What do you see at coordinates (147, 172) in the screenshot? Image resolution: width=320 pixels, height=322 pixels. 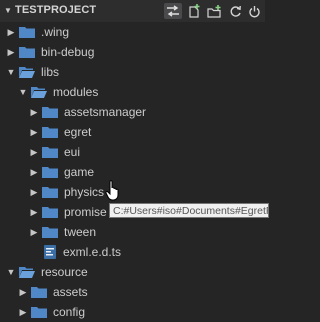 I see `tree-item-game: ▶ game` at bounding box center [147, 172].